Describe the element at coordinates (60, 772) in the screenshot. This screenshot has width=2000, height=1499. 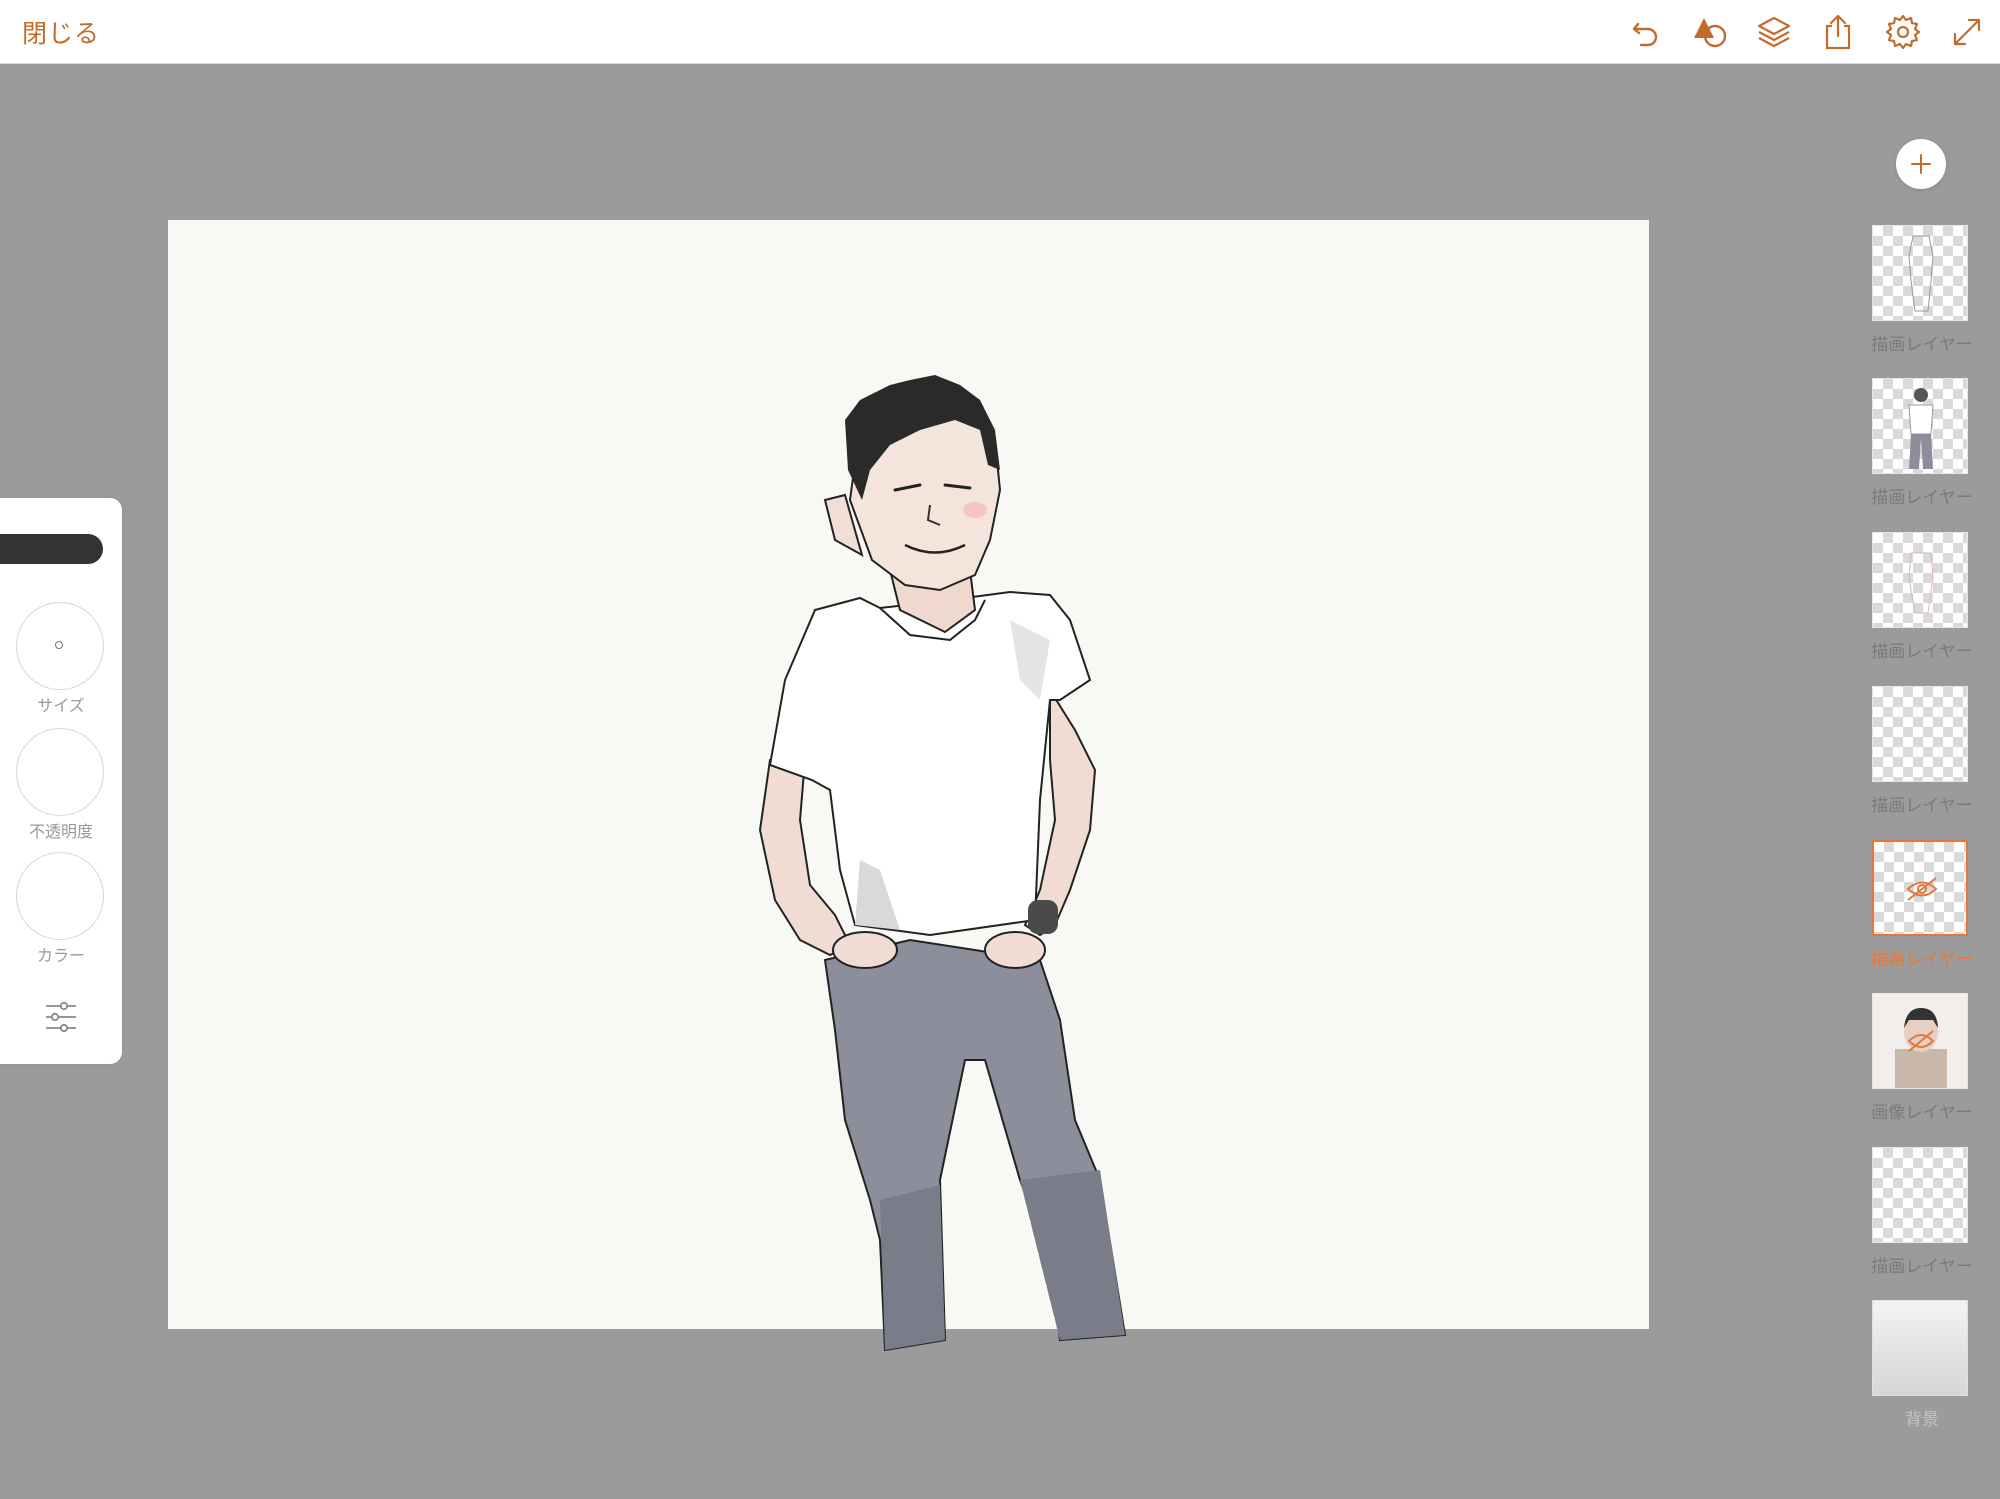
I see `opacity-dial` at that location.